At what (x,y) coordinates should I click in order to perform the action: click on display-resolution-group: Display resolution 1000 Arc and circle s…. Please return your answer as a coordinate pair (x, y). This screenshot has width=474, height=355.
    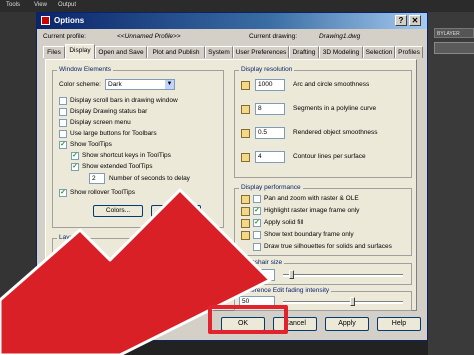
    Looking at the image, I should click on (323, 122).